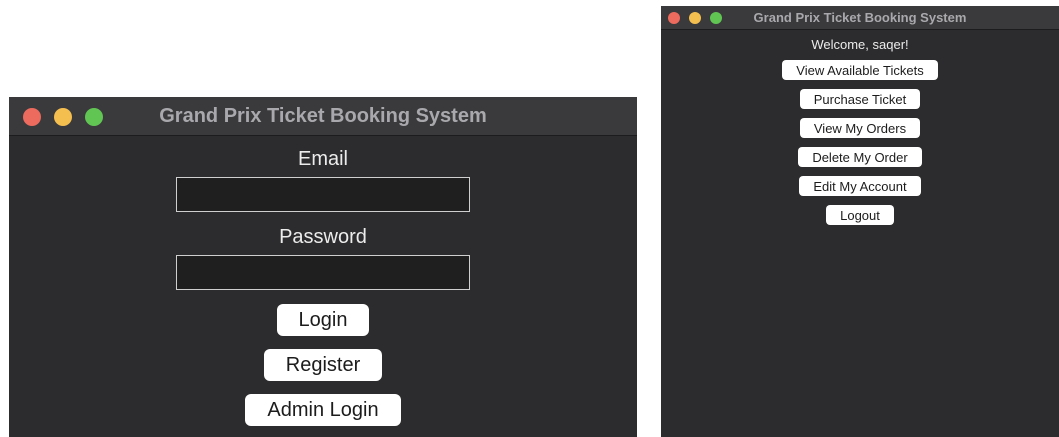 The image size is (1059, 437). I want to click on admin-login-button: Admin Login, so click(323, 410).